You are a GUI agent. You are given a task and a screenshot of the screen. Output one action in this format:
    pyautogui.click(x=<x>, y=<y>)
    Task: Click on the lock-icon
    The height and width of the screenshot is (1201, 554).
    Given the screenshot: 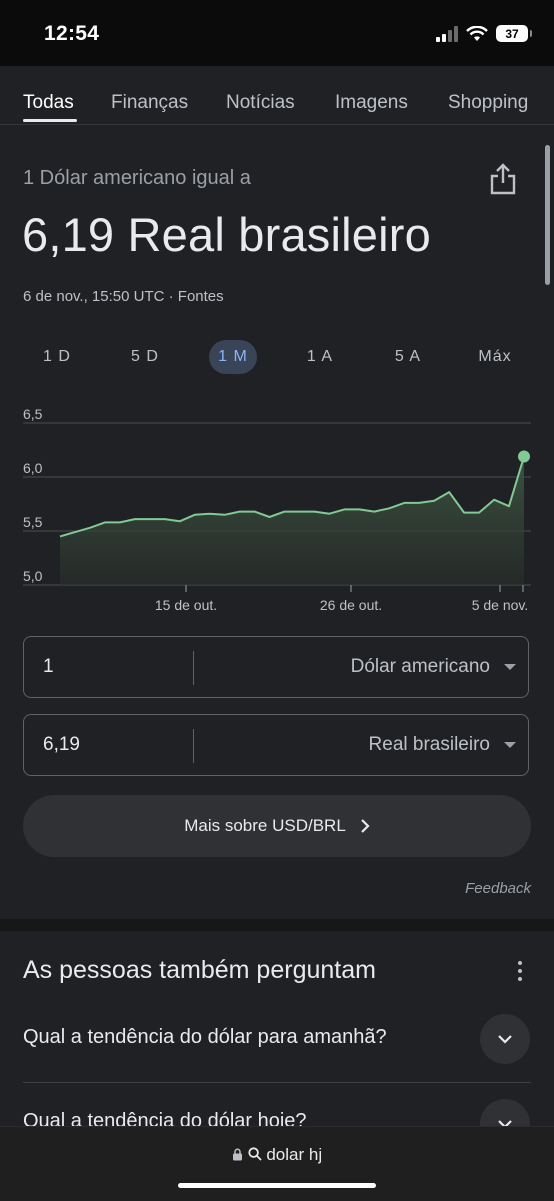 What is the action you would take?
    pyautogui.click(x=237, y=1154)
    